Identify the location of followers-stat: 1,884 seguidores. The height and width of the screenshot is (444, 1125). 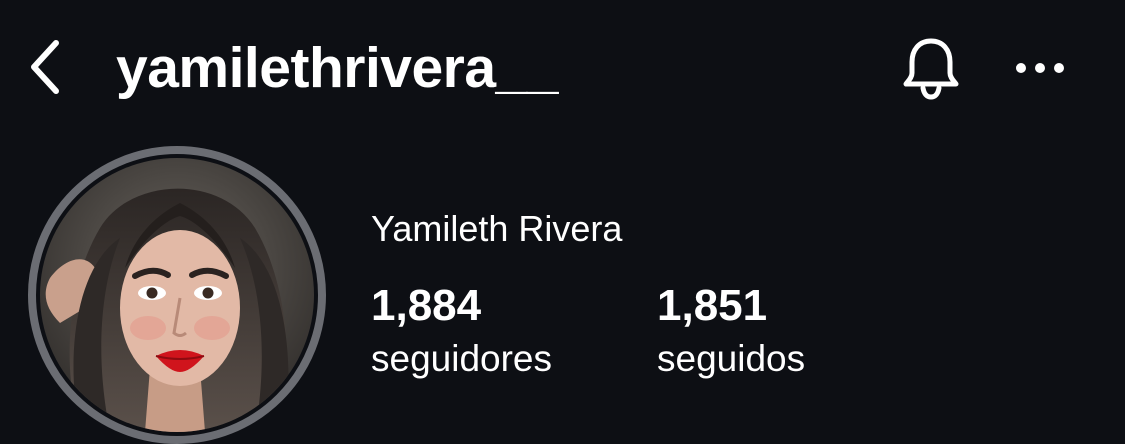
(461, 331).